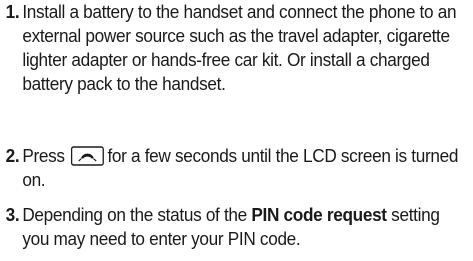 This screenshot has width=473, height=261. Describe the element at coordinates (319, 214) in the screenshot. I see `setting-name: PIN code request` at that location.